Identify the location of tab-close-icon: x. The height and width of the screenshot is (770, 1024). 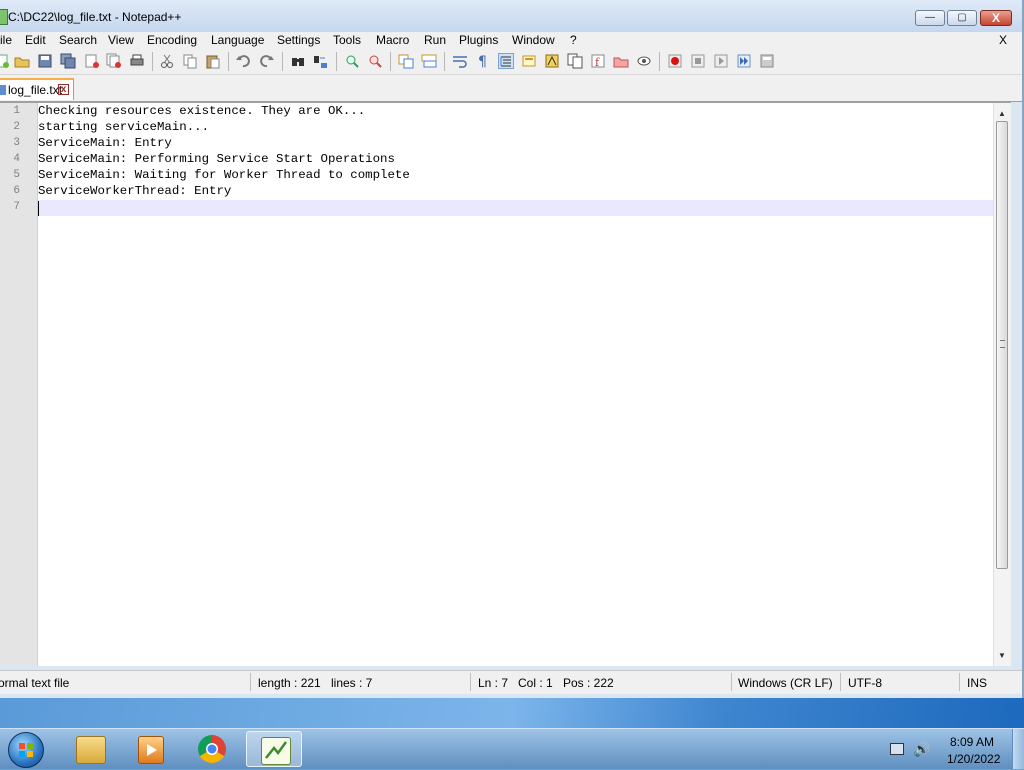
(63, 89).